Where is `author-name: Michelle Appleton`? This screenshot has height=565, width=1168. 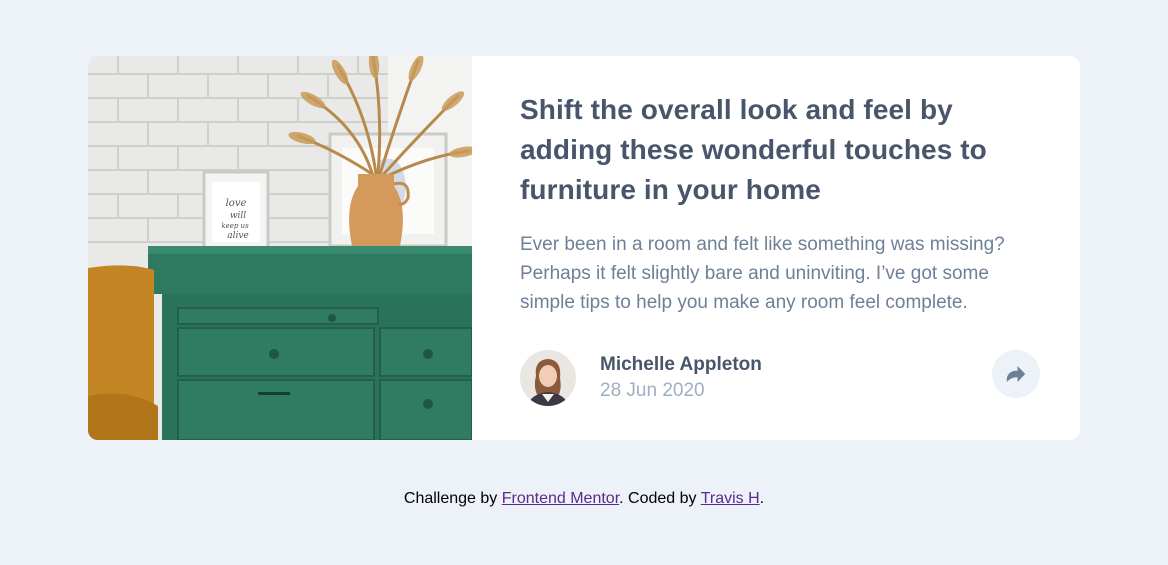 author-name: Michelle Appleton is located at coordinates (681, 364).